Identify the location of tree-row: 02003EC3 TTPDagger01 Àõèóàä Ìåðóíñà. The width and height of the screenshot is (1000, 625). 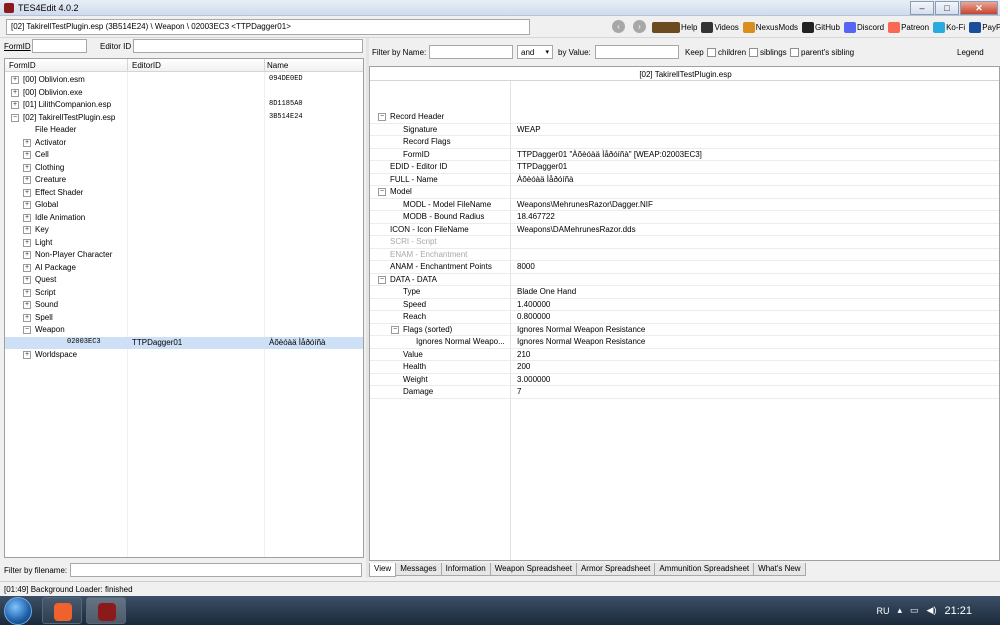
(184, 342).